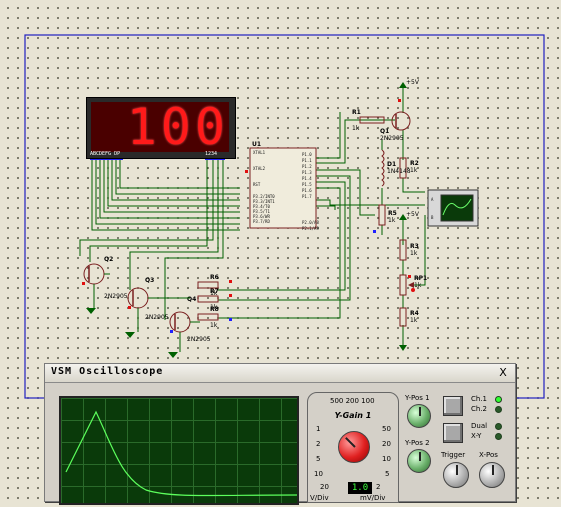 This screenshot has width=561, height=507. I want to click on display-digits: 100, so click(160, 127).